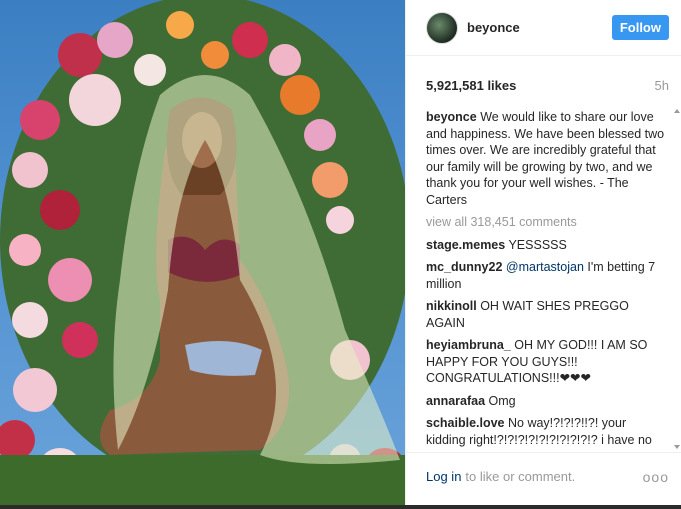 The height and width of the screenshot is (509, 681). What do you see at coordinates (545, 267) in the screenshot?
I see `comment-mention: @martastojan` at bounding box center [545, 267].